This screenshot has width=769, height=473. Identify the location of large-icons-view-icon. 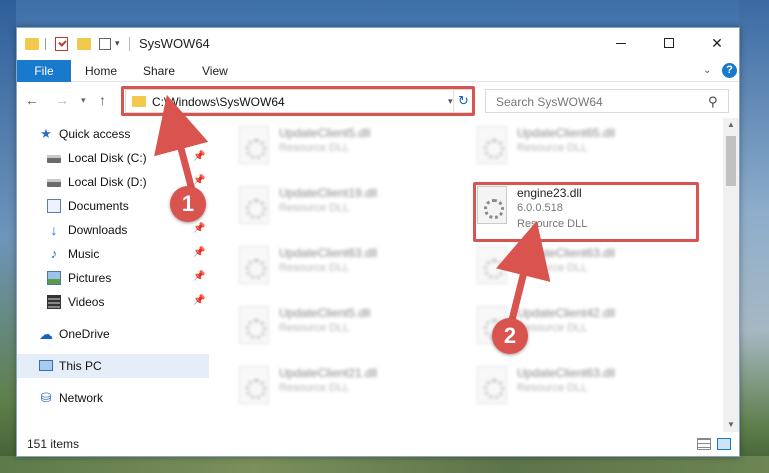
(724, 444).